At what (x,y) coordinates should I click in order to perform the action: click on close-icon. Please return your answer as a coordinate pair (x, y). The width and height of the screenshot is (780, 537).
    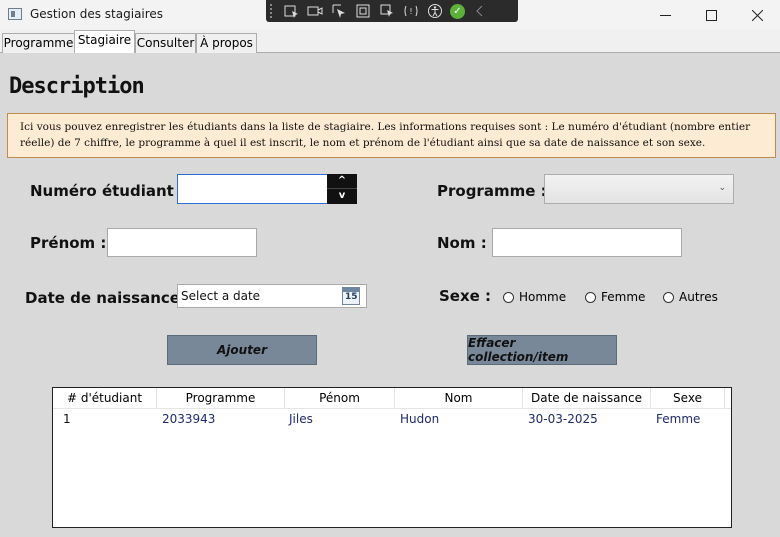
    Looking at the image, I should click on (757, 15).